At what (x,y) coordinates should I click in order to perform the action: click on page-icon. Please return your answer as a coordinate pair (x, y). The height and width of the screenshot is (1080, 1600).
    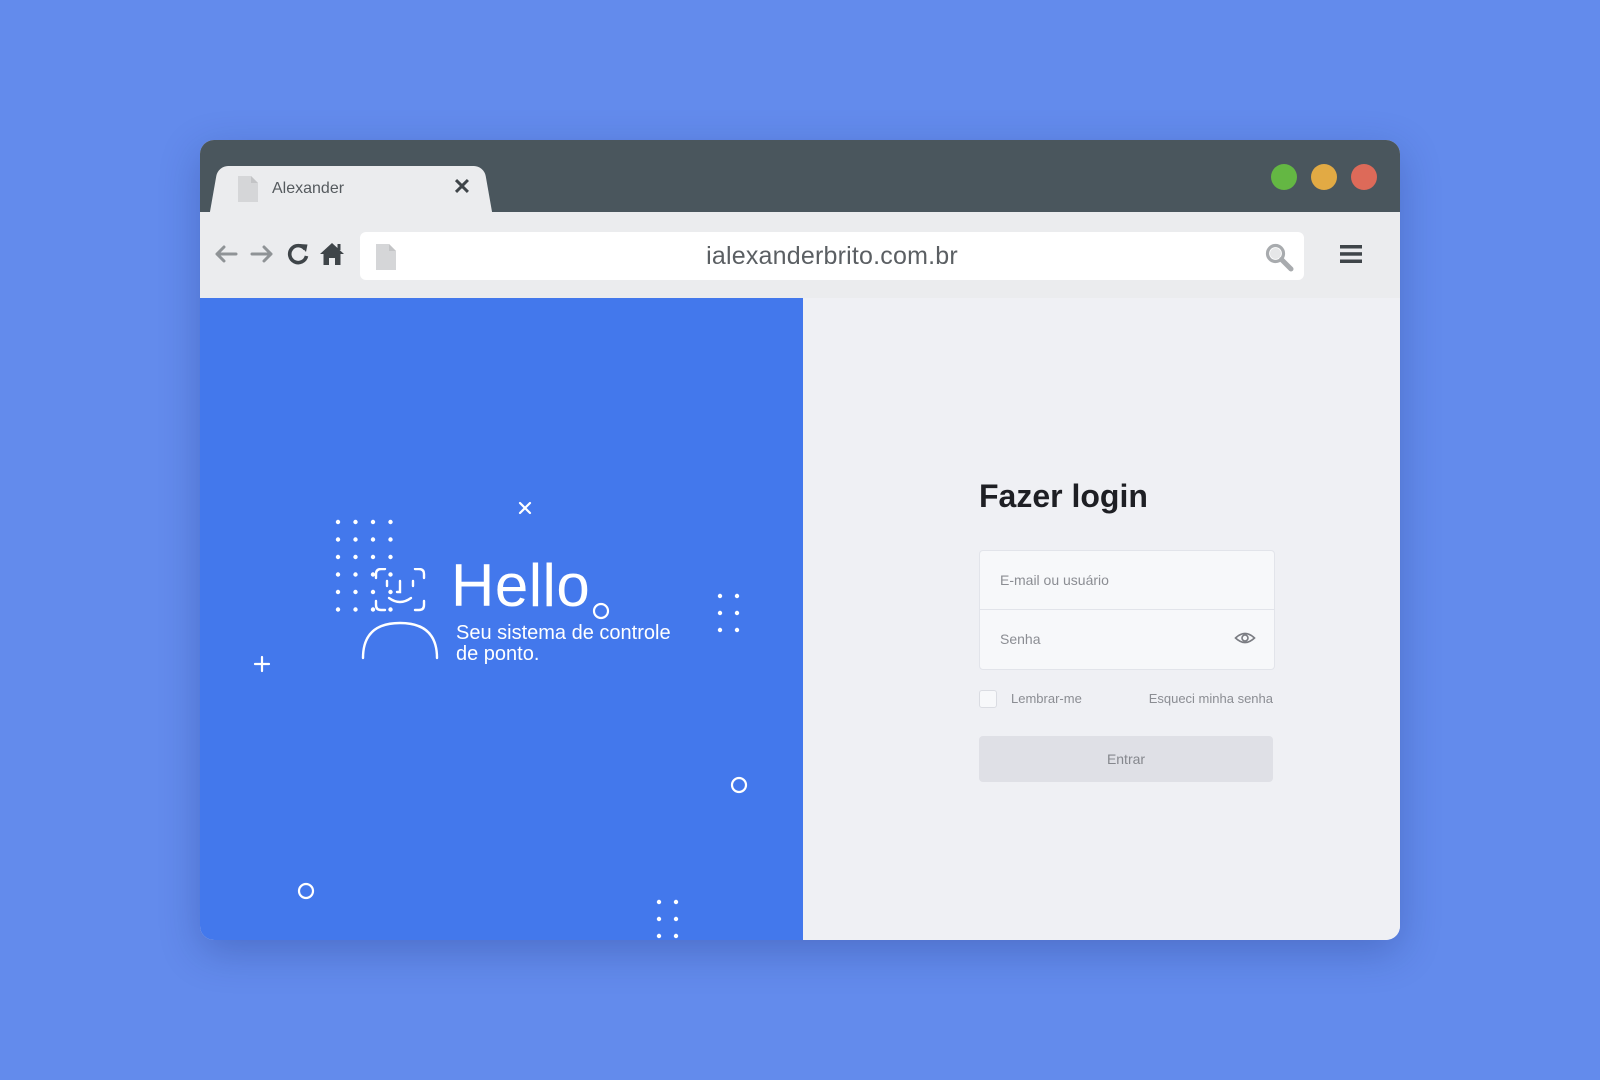
    Looking at the image, I should click on (248, 189).